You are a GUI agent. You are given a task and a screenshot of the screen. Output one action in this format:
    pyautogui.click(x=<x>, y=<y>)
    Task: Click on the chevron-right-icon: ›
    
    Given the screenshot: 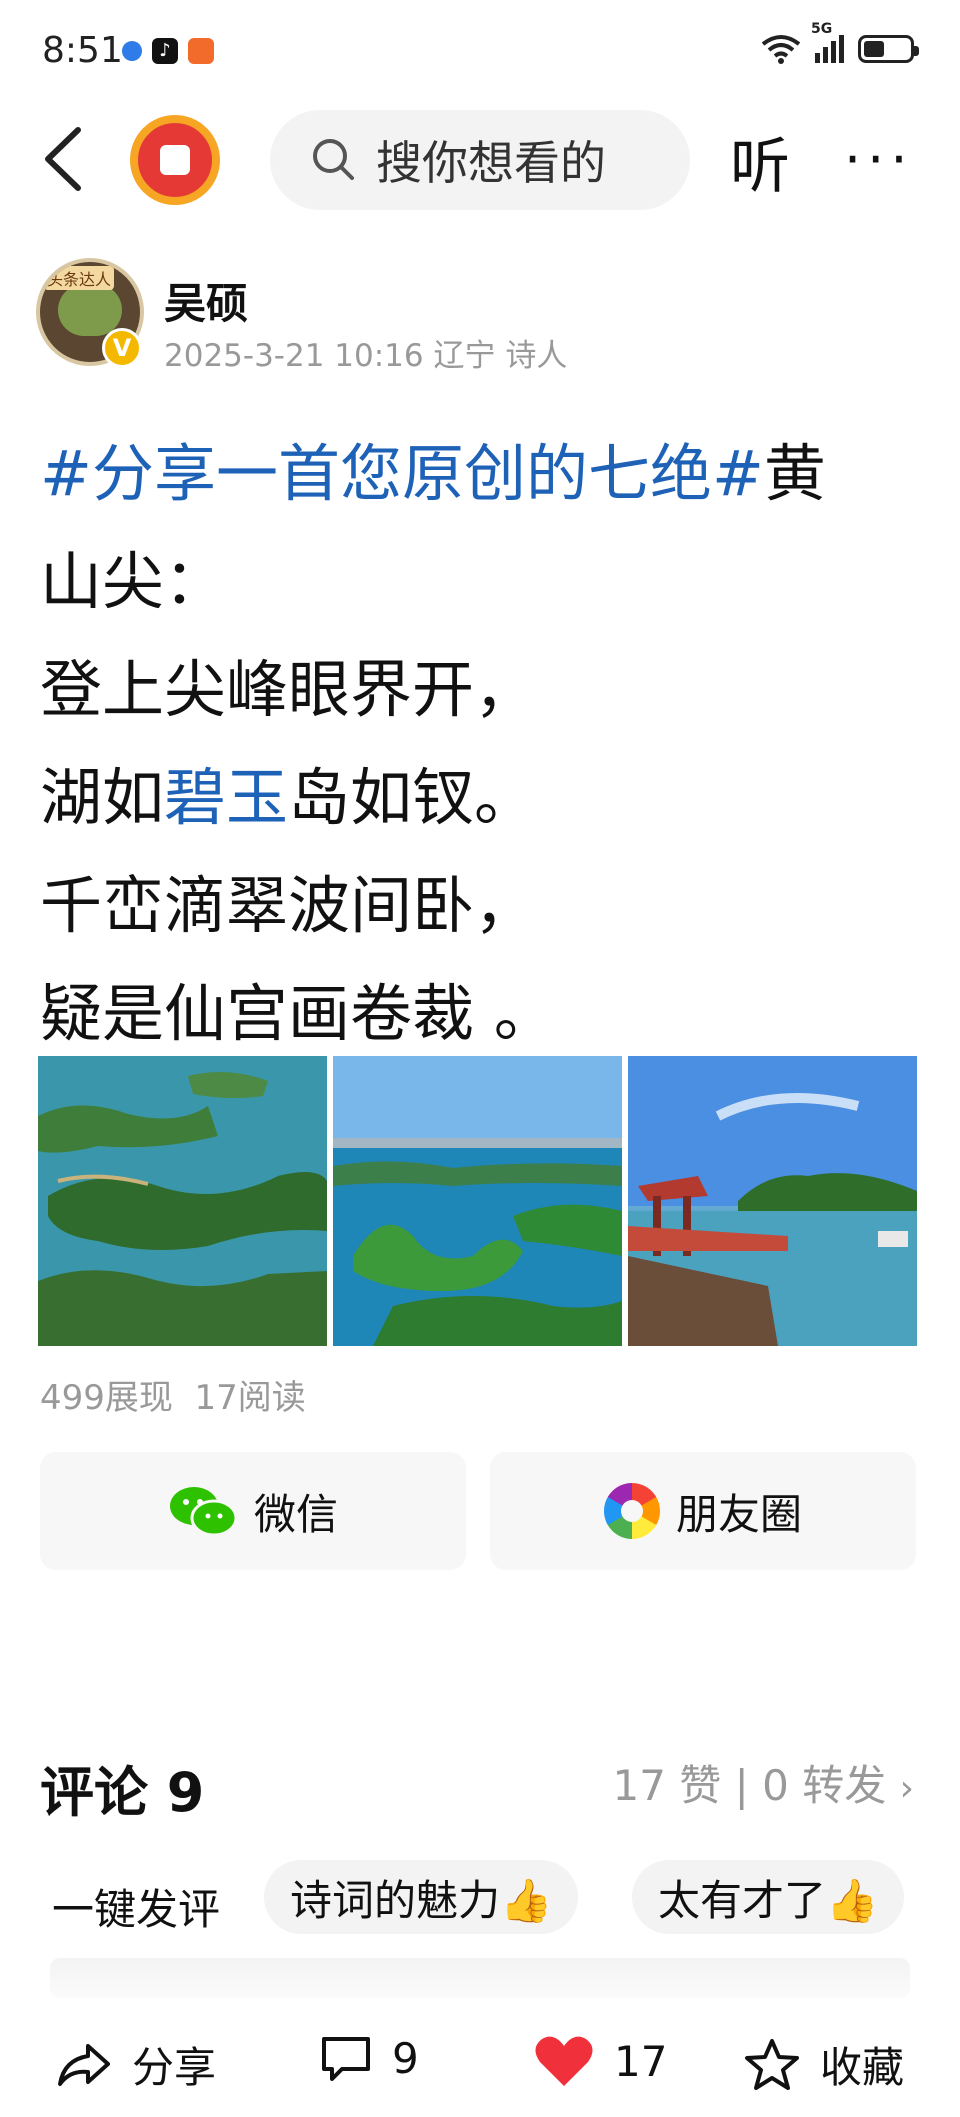 What is the action you would take?
    pyautogui.click(x=906, y=1788)
    